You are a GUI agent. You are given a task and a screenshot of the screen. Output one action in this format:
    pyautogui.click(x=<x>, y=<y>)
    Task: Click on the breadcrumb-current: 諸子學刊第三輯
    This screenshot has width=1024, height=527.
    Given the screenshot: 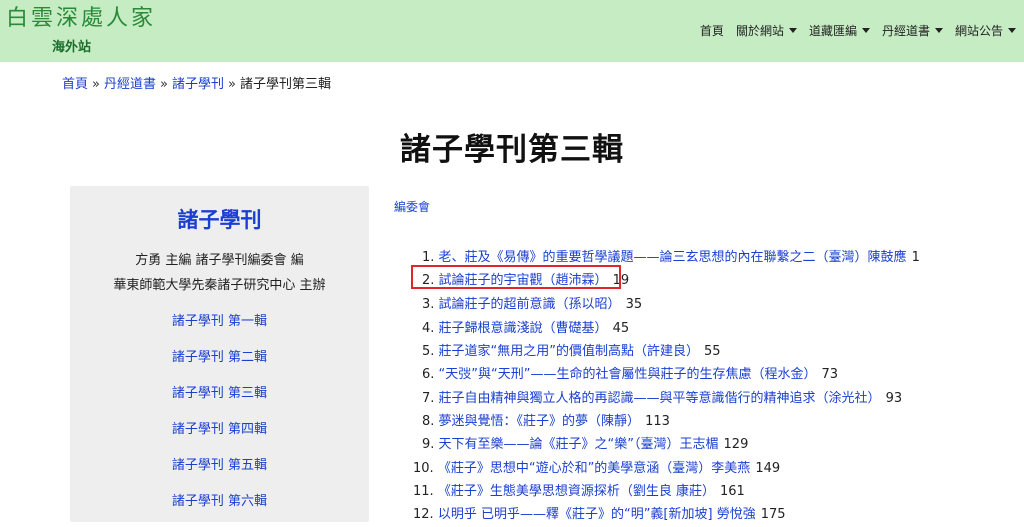 What is the action you would take?
    pyautogui.click(x=285, y=84)
    